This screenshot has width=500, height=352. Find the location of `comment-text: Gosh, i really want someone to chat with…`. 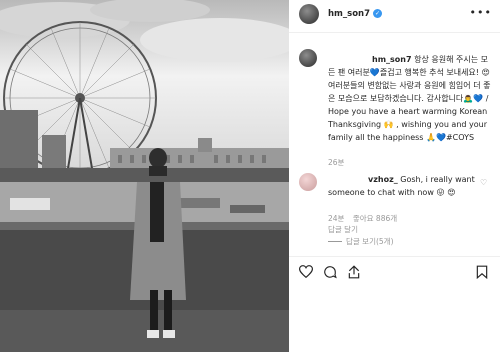

comment-text: Gosh, i really want someone to chat with… is located at coordinates (401, 186).